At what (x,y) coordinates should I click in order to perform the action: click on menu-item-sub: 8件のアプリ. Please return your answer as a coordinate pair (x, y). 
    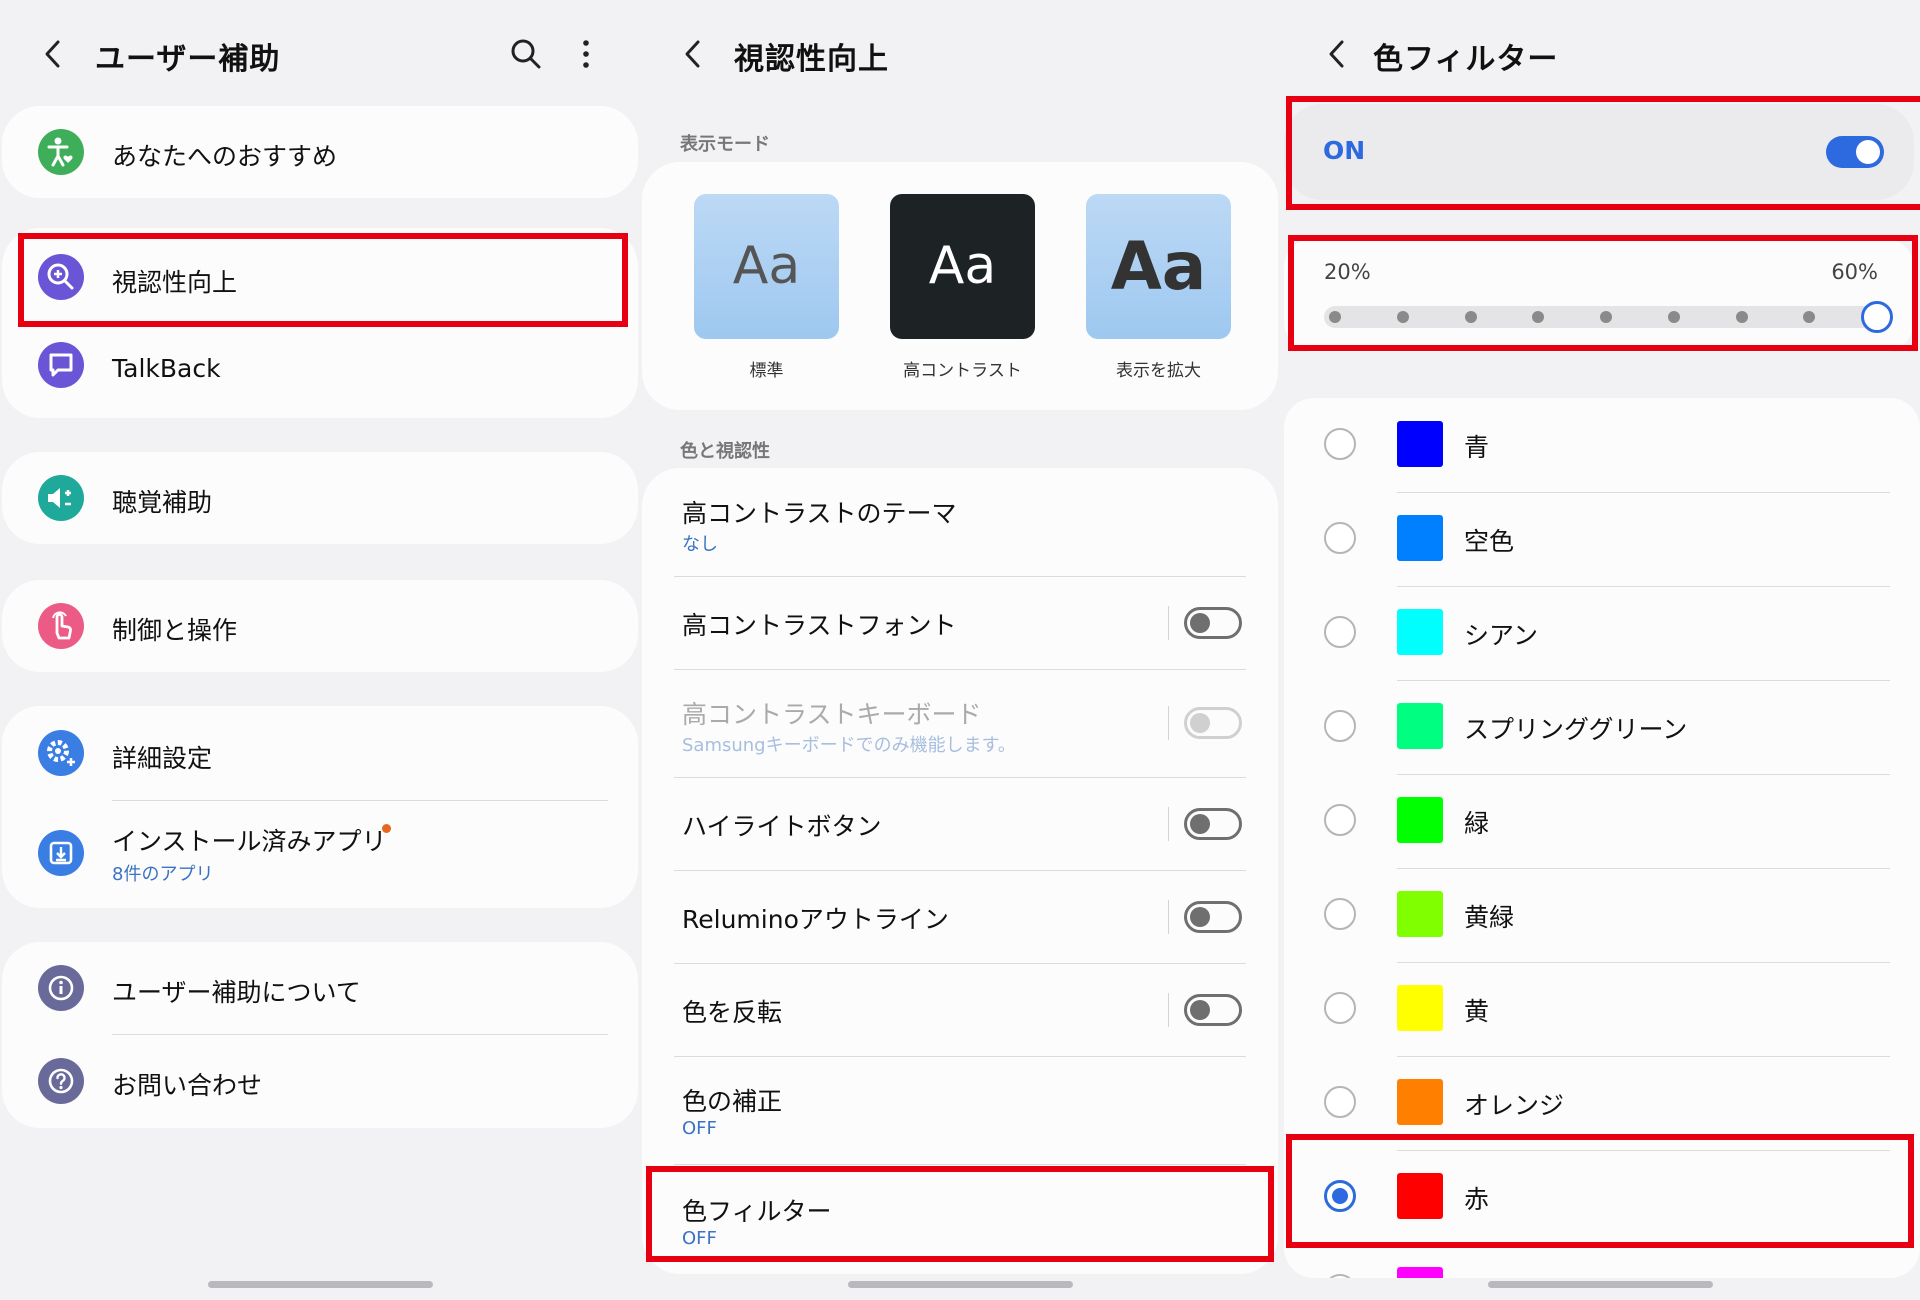
    Looking at the image, I should click on (163, 874).